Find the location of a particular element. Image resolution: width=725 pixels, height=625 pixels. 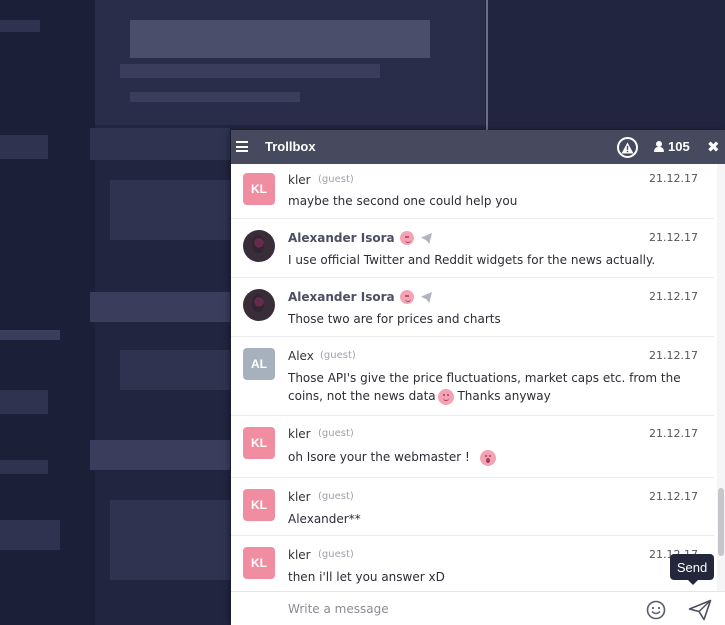

user-icon is located at coordinates (659, 146).